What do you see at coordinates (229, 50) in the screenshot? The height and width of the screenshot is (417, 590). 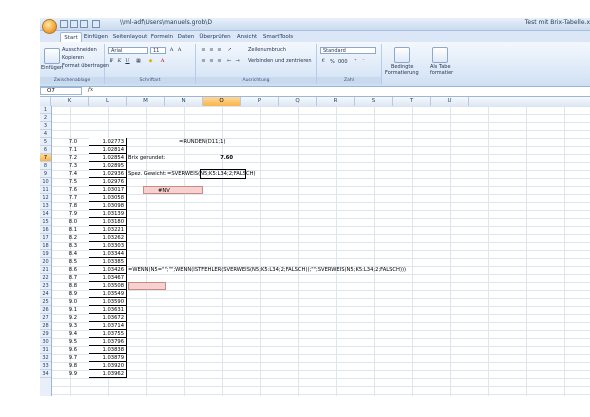 I see `orientation-icon: ↗` at bounding box center [229, 50].